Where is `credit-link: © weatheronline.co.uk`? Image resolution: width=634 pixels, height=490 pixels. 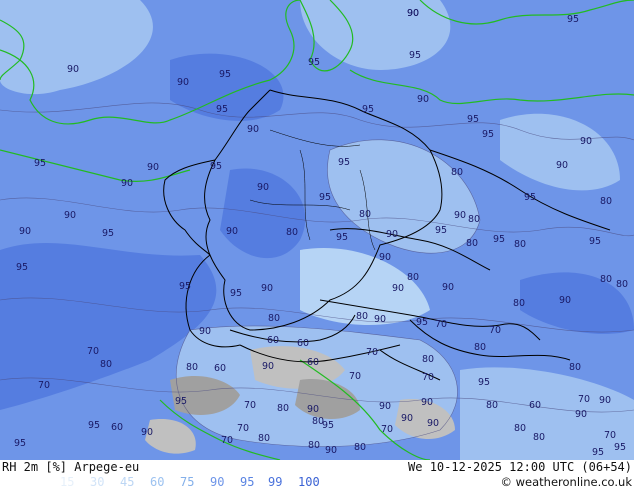 credit-link: © weatheronline.co.uk is located at coordinates (566, 482).